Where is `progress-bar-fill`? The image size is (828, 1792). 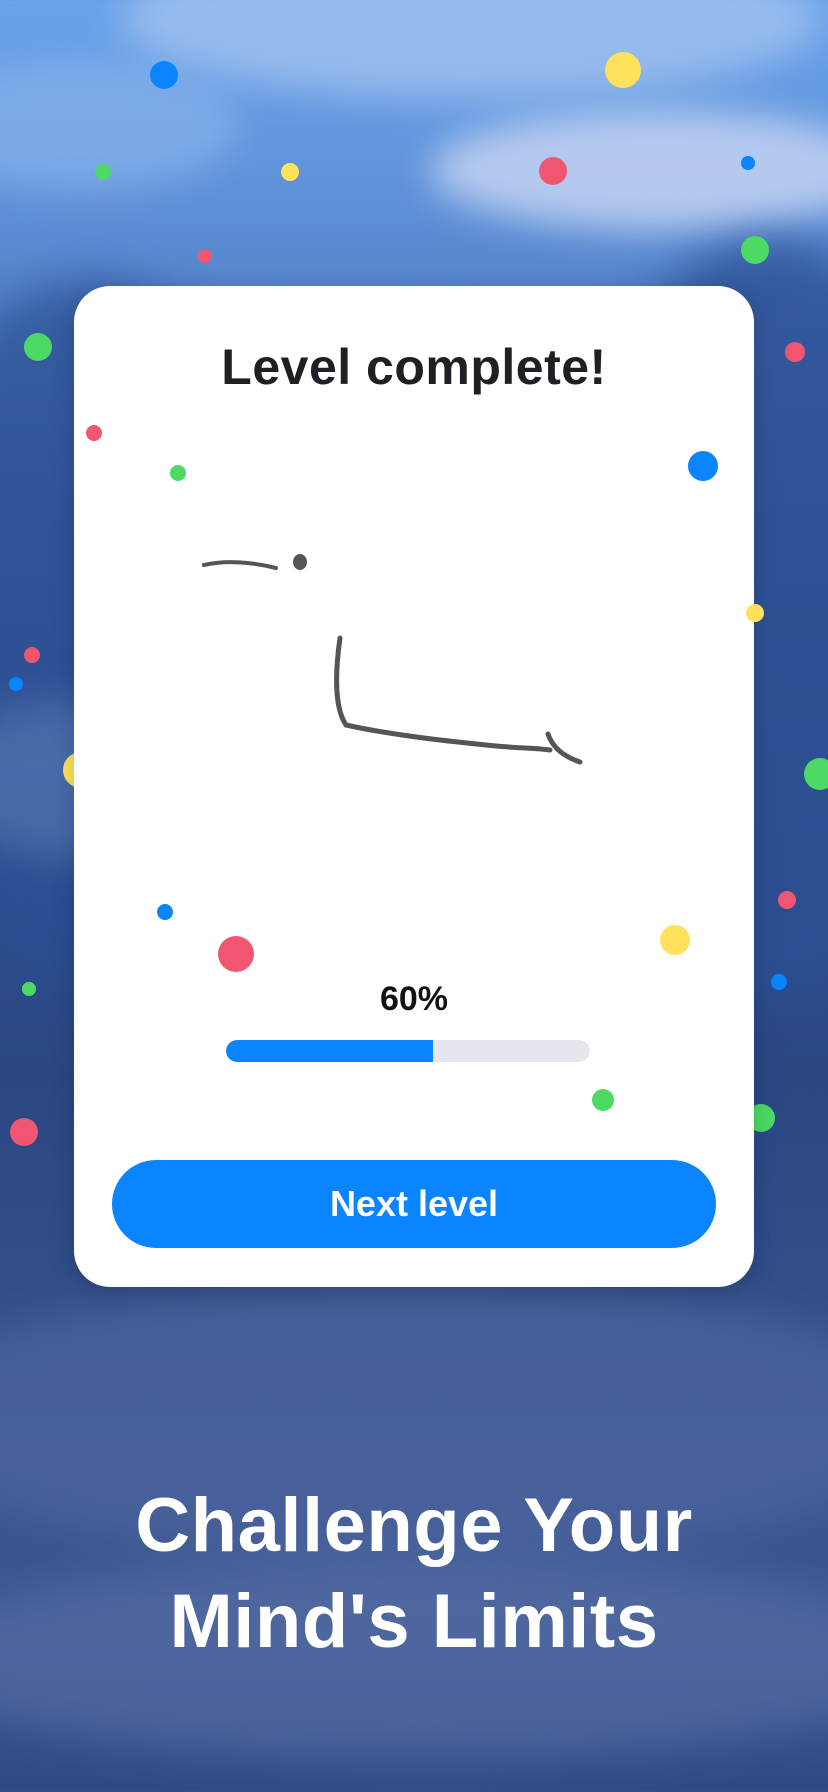
progress-bar-fill is located at coordinates (330, 1051).